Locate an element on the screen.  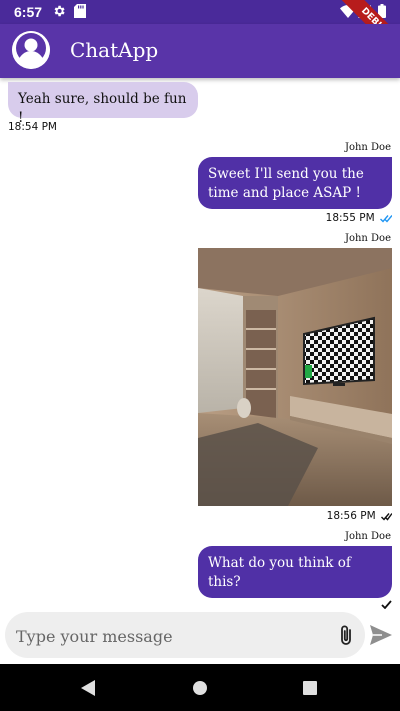
send-icon is located at coordinates (381, 635).